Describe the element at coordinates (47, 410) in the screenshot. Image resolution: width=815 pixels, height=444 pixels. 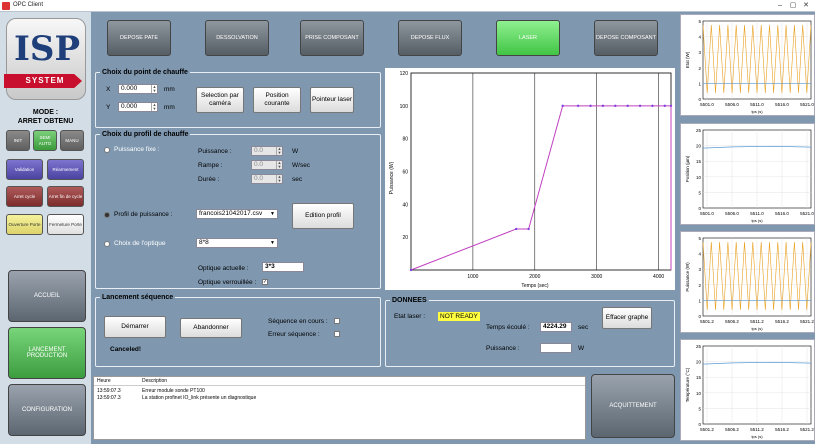
I see `nav-configuration: CONFIGURATION` at that location.